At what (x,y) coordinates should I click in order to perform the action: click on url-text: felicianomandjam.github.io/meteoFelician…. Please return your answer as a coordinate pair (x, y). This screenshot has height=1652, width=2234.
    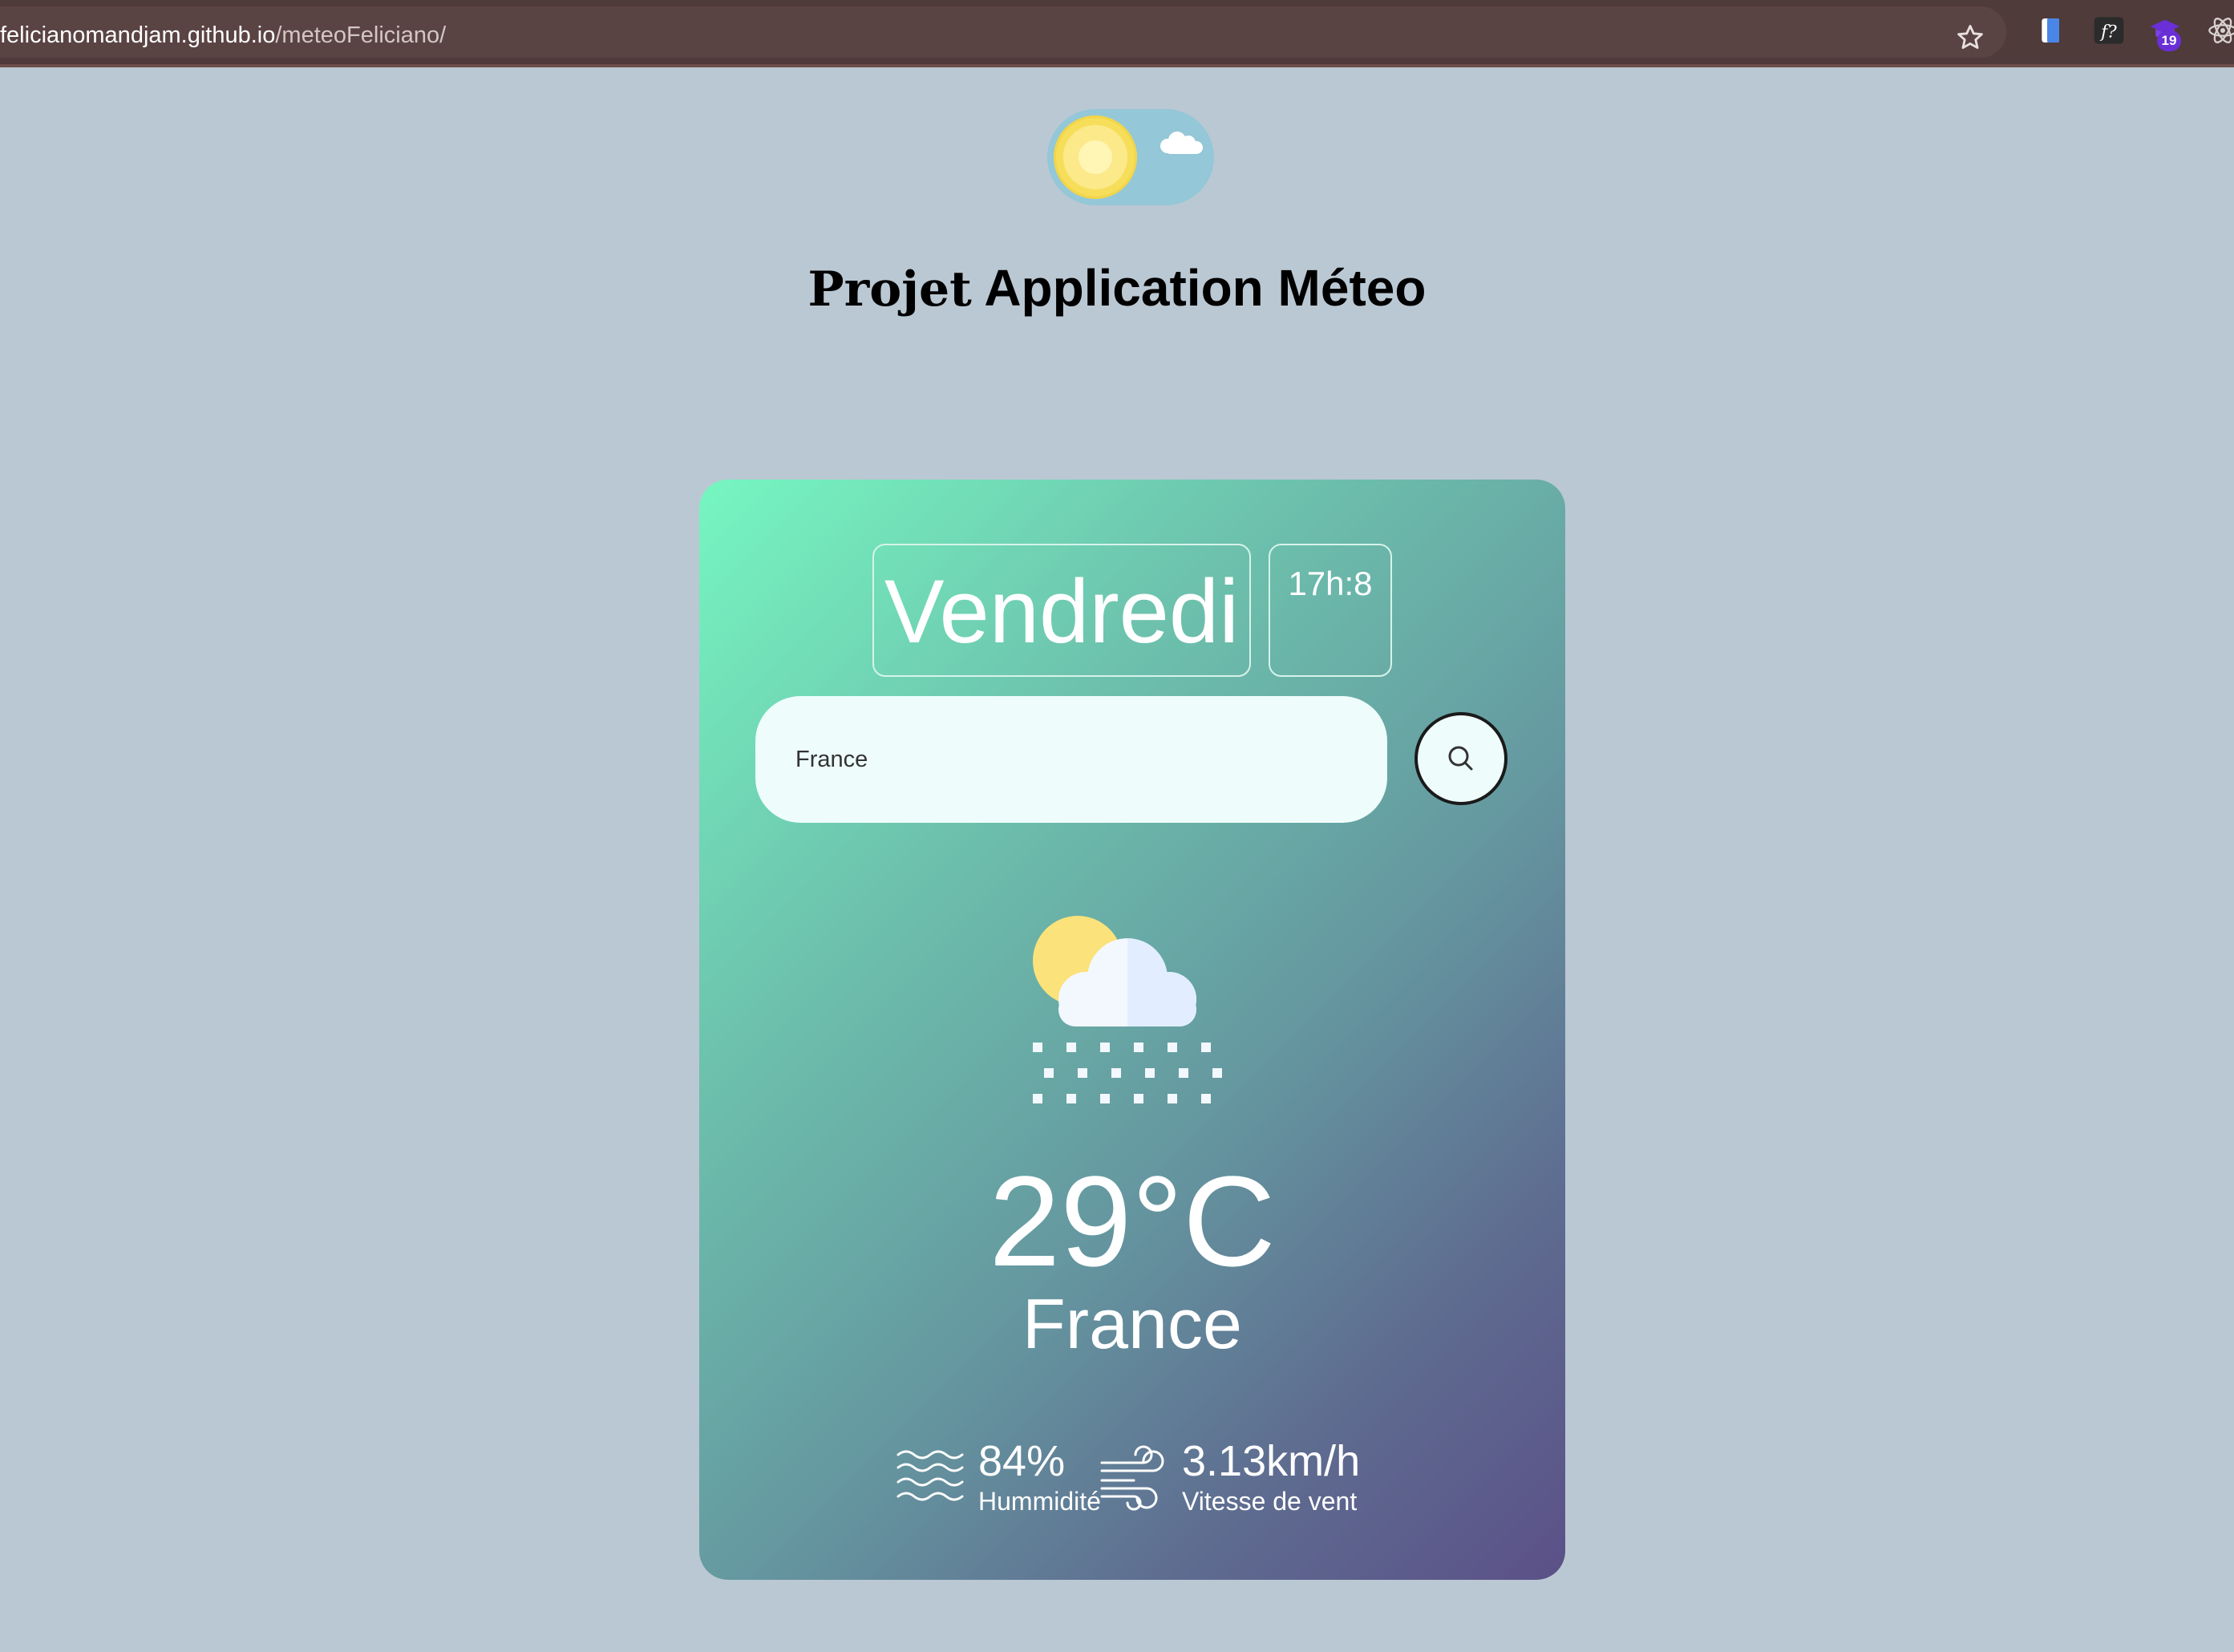
    Looking at the image, I should click on (223, 35).